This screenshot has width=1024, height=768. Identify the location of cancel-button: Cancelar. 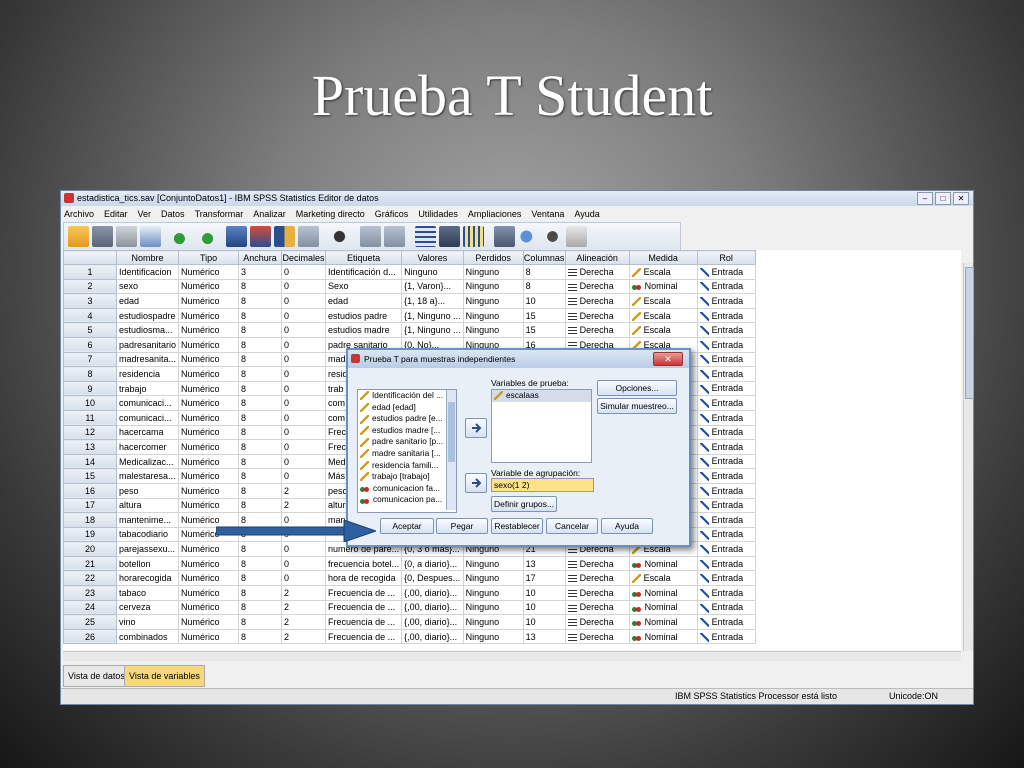
(572, 526).